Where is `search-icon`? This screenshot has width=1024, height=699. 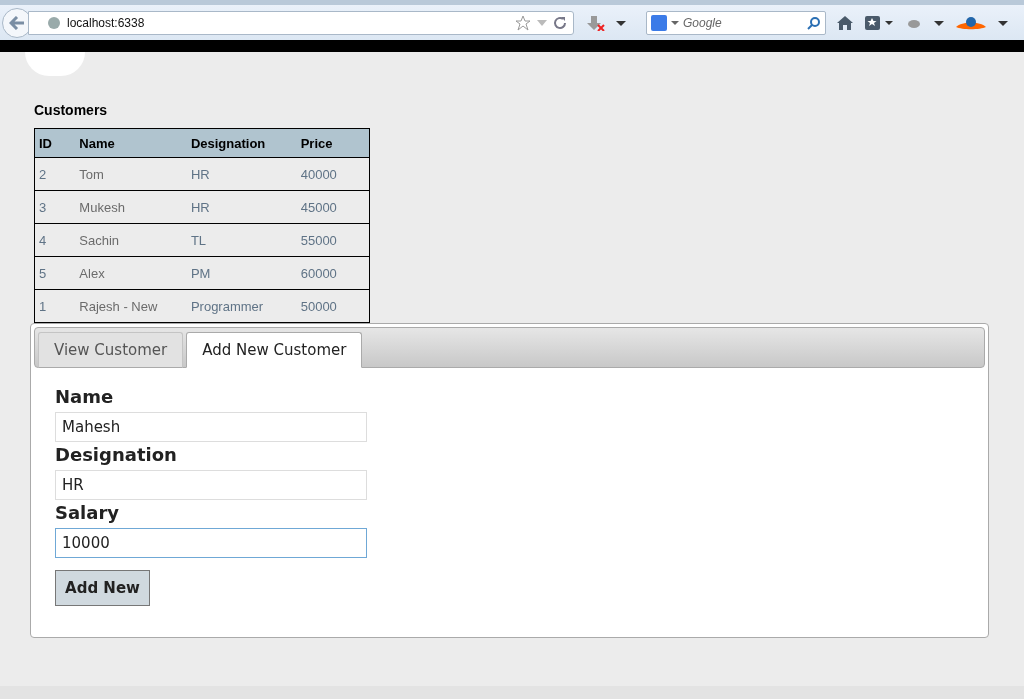 search-icon is located at coordinates (814, 22).